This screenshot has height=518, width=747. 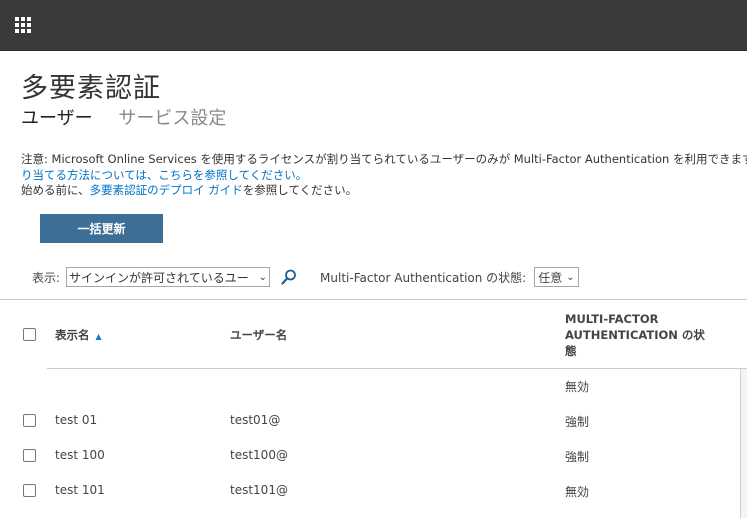 I want to click on row-user-name: test101@, so click(x=259, y=490).